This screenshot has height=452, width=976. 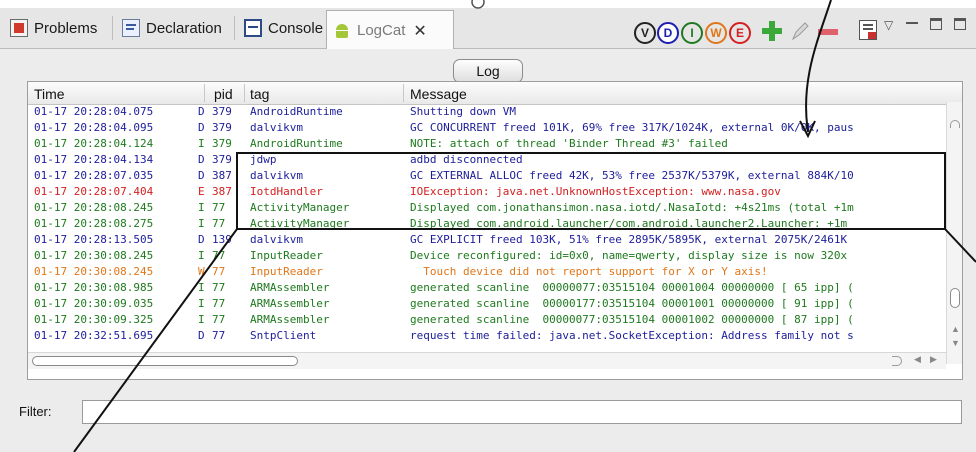 I want to click on callout-arrow, so click(x=818, y=66).